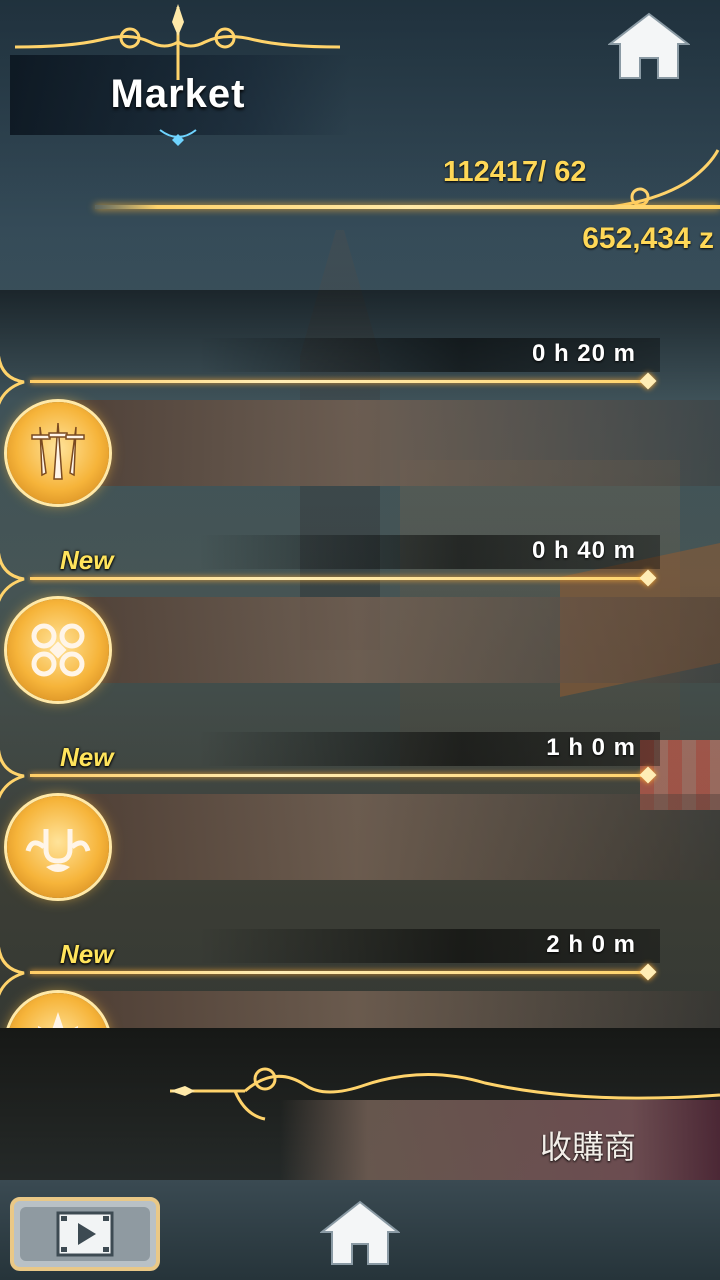 The width and height of the screenshot is (720, 1280). Describe the element at coordinates (58, 451) in the screenshot. I see `triple-swords-icon` at that location.